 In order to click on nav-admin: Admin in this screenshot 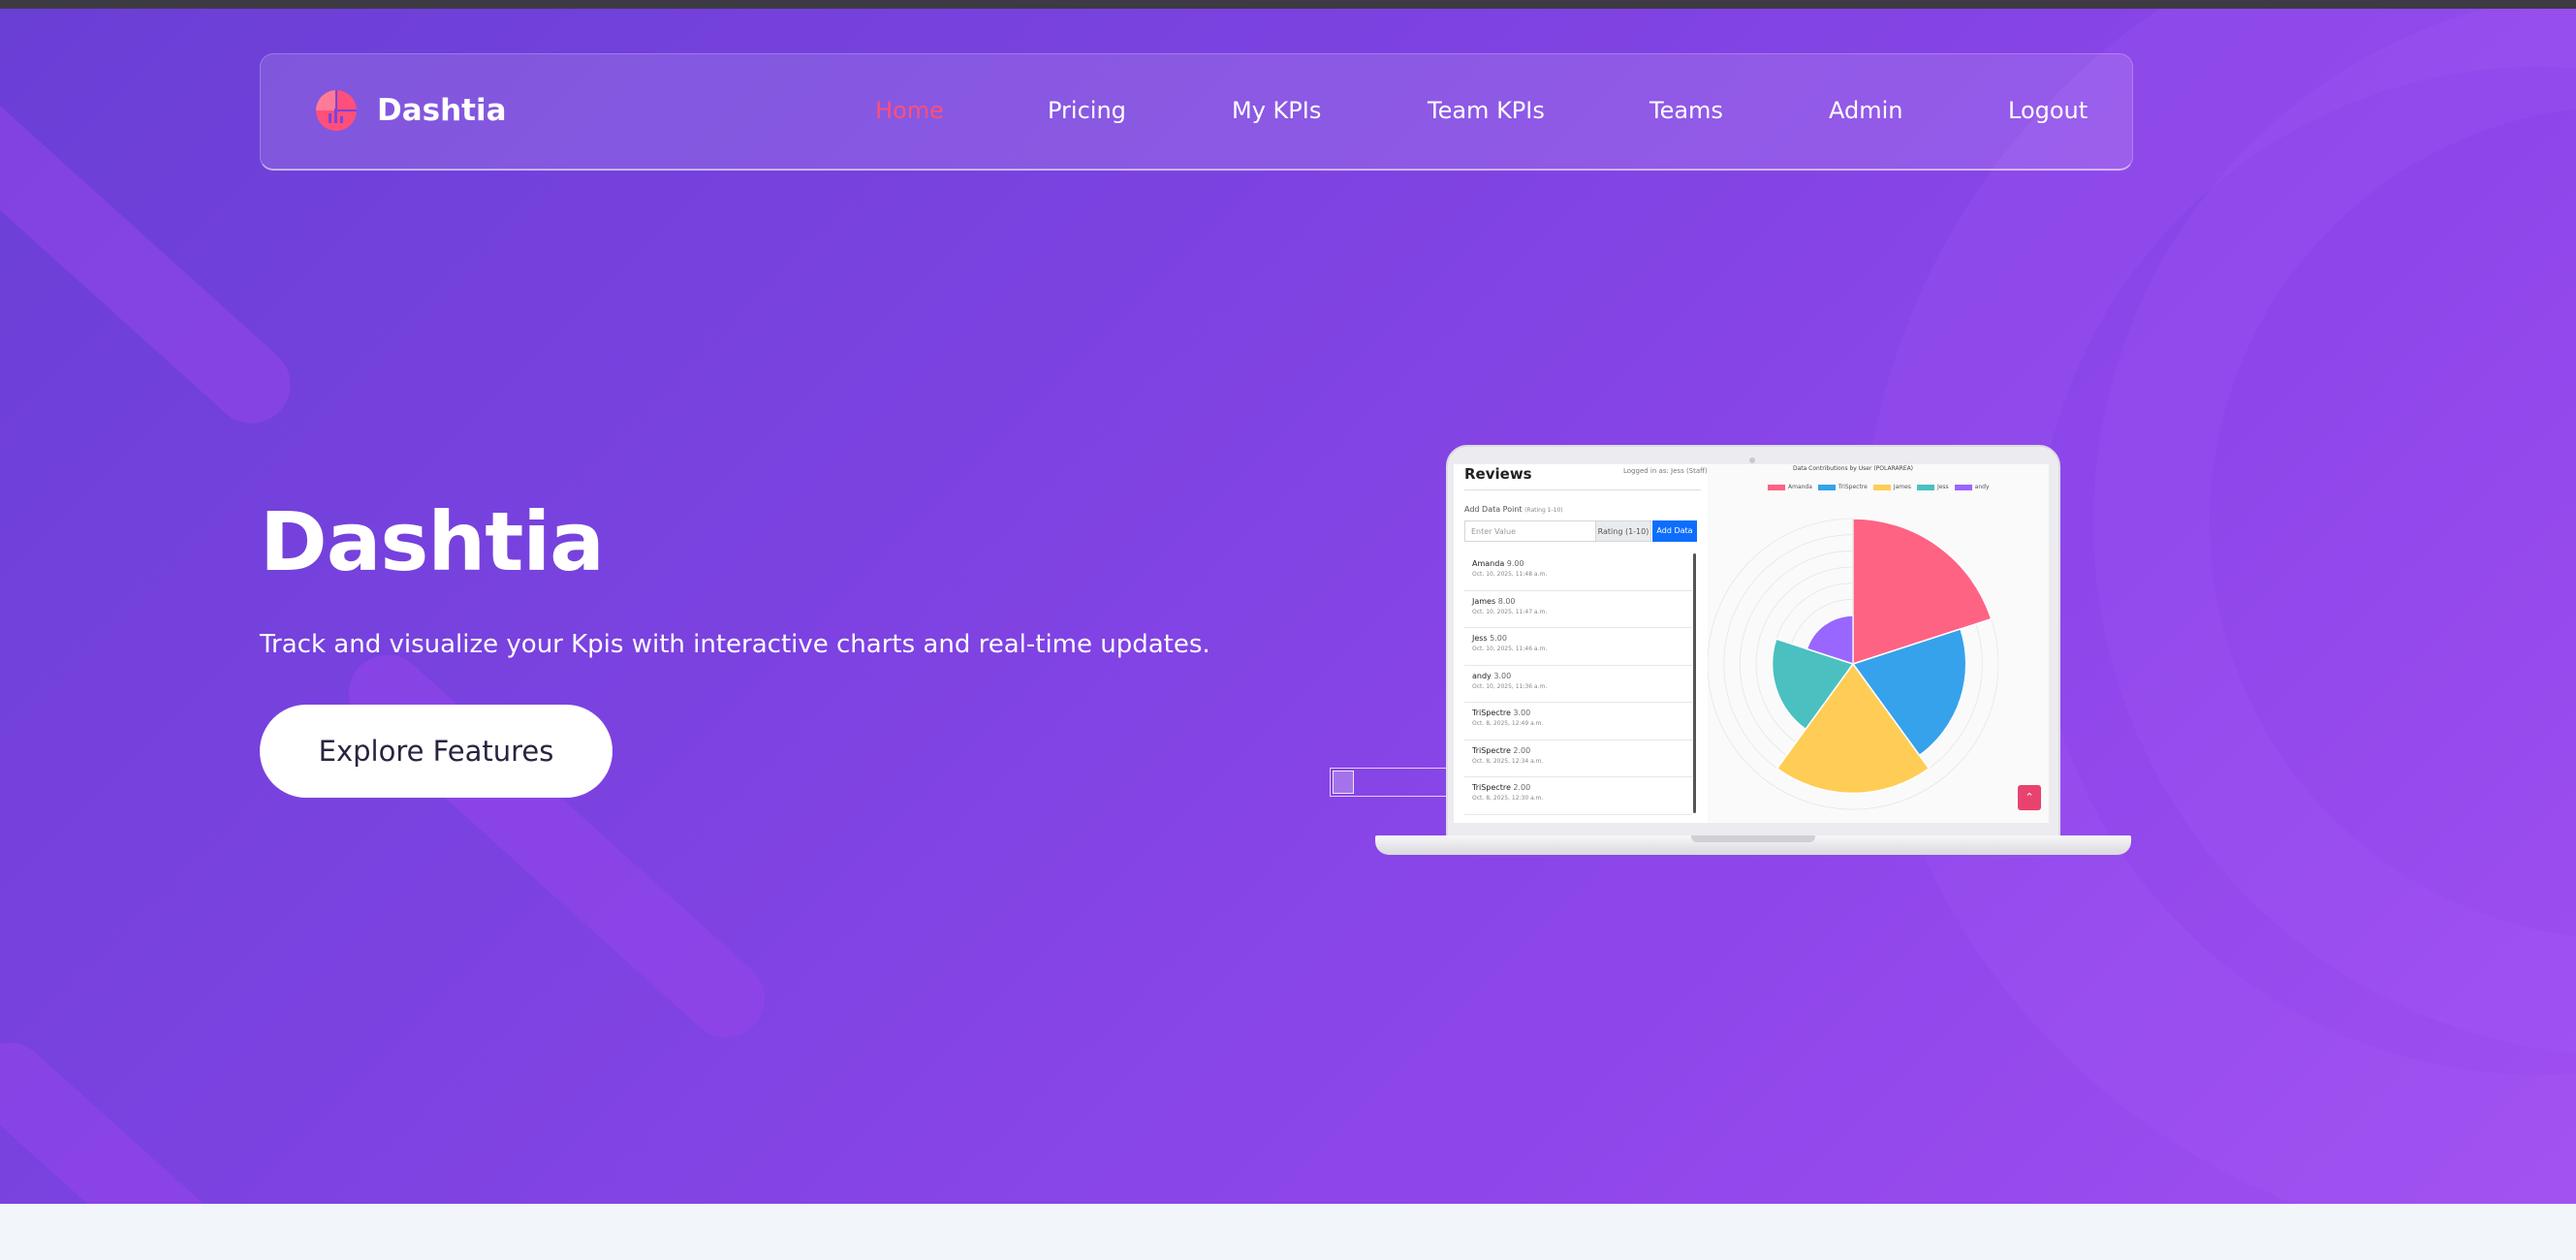, I will do `click(1866, 111)`.